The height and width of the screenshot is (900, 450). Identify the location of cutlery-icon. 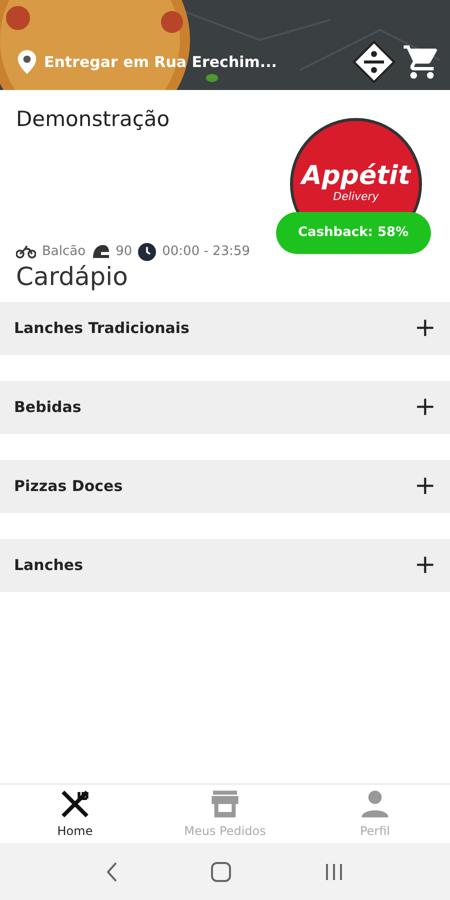
(75, 804).